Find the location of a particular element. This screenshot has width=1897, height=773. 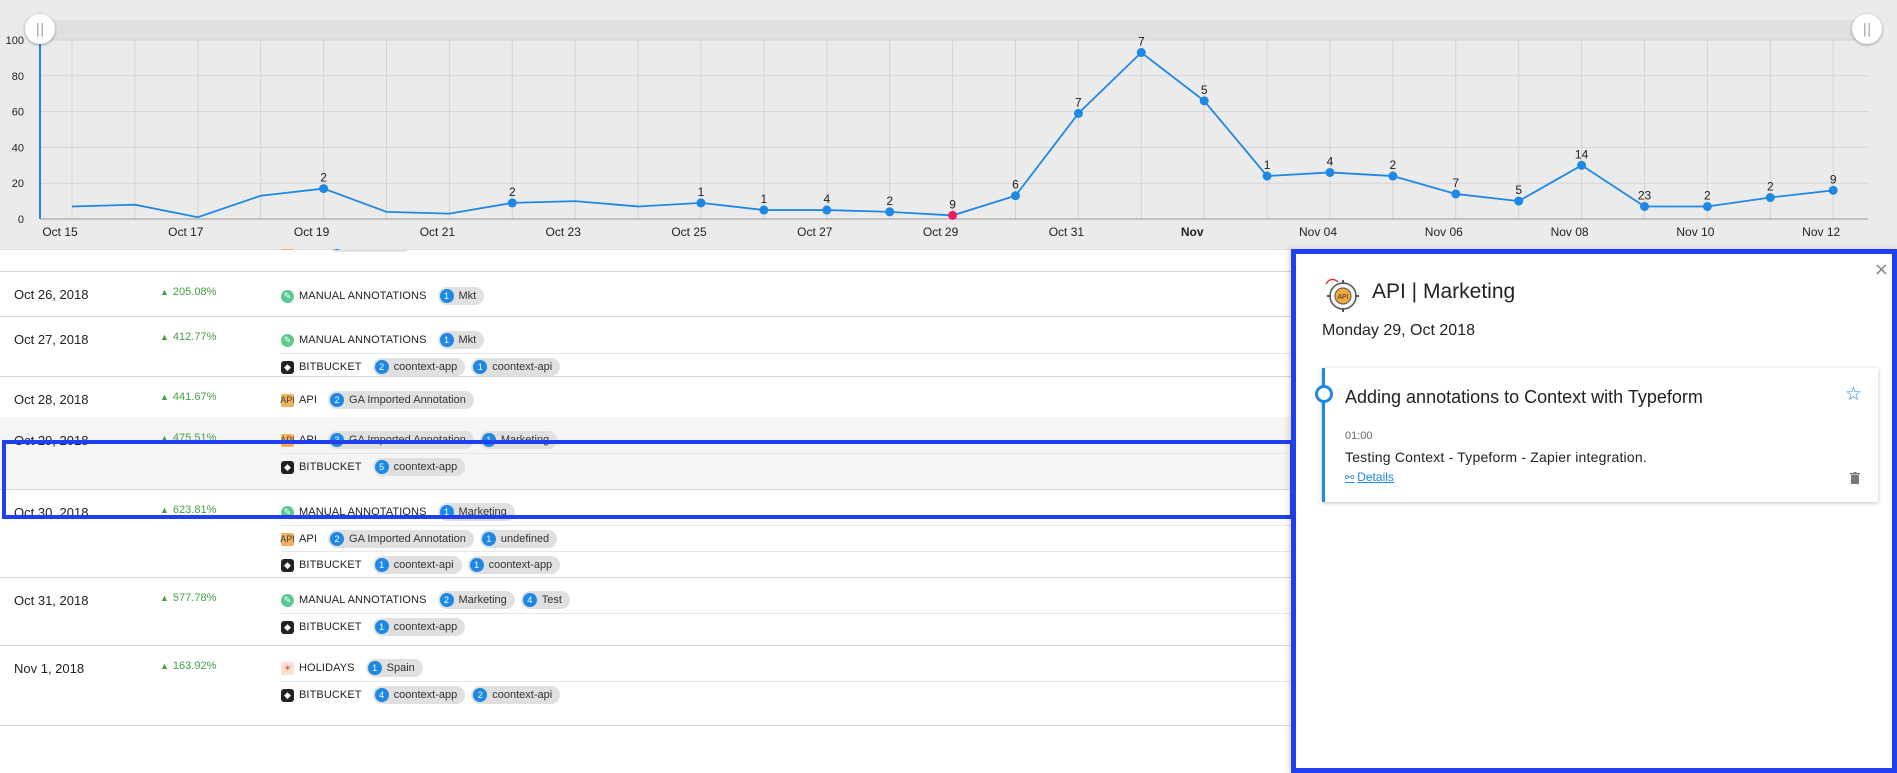

annotation-source: APIAPI1Black Bugs is located at coordinates (788, 252).